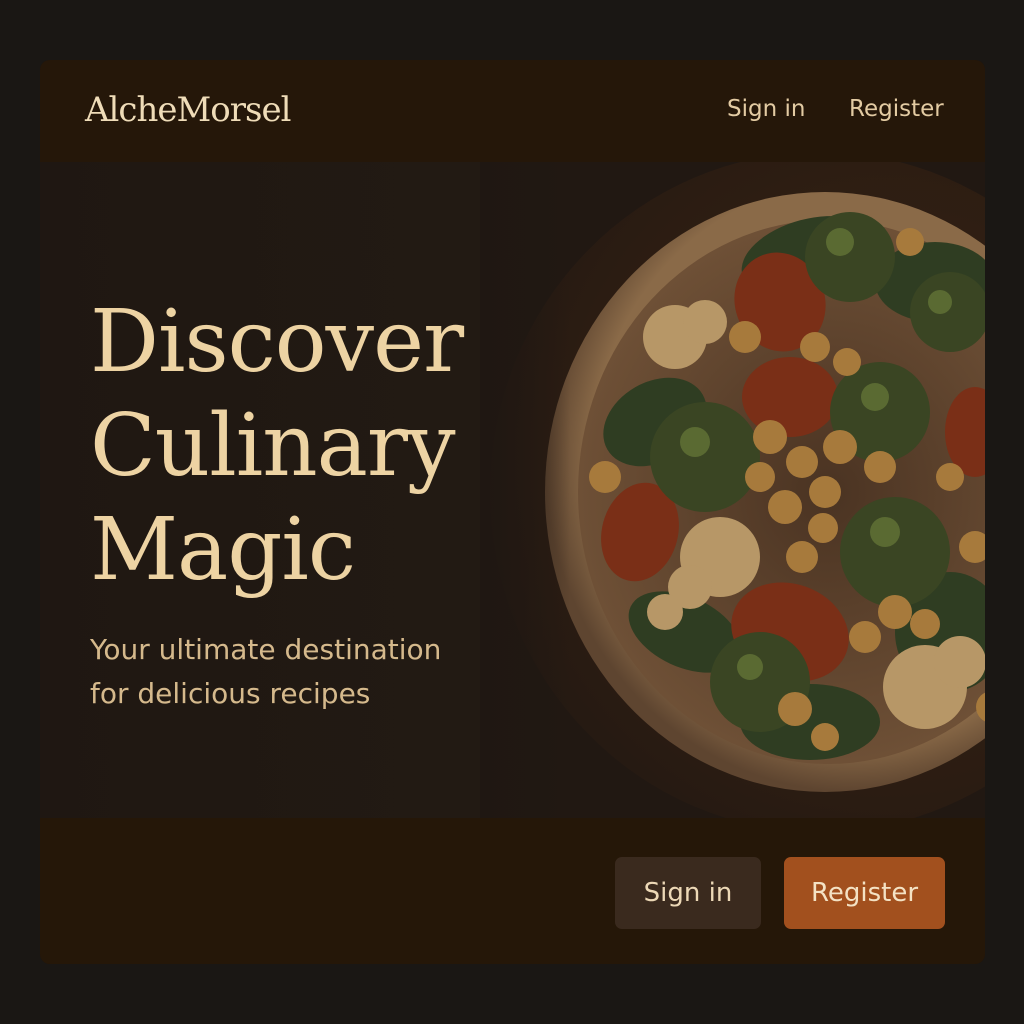 This screenshot has width=1024, height=1024. I want to click on hero-title-line: Culinary, so click(273, 446).